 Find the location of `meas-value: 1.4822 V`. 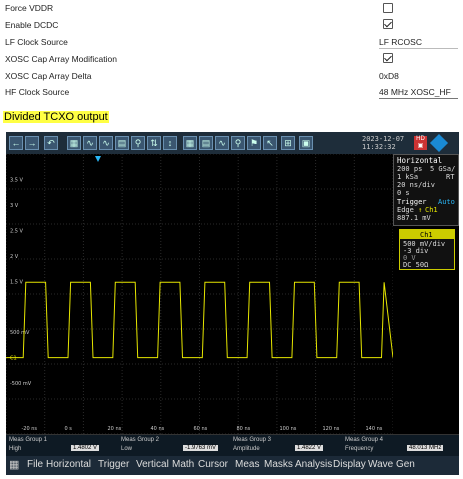

meas-value: 1.4822 V is located at coordinates (309, 448).